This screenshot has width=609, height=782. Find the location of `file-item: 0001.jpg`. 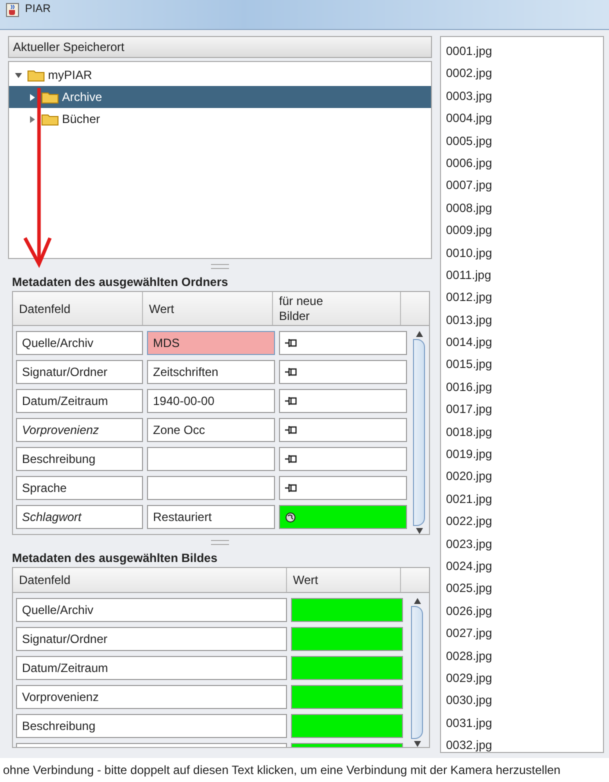

file-item: 0001.jpg is located at coordinates (522, 51).